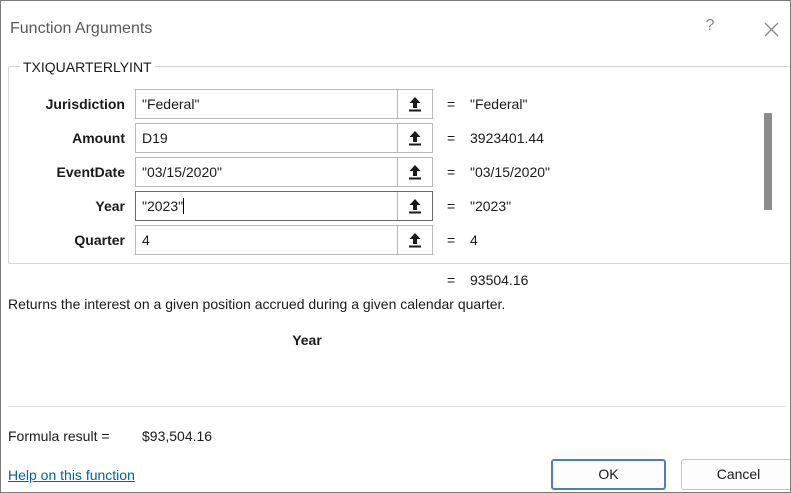 The height and width of the screenshot is (493, 791). I want to click on help-button: ?, so click(710, 29).